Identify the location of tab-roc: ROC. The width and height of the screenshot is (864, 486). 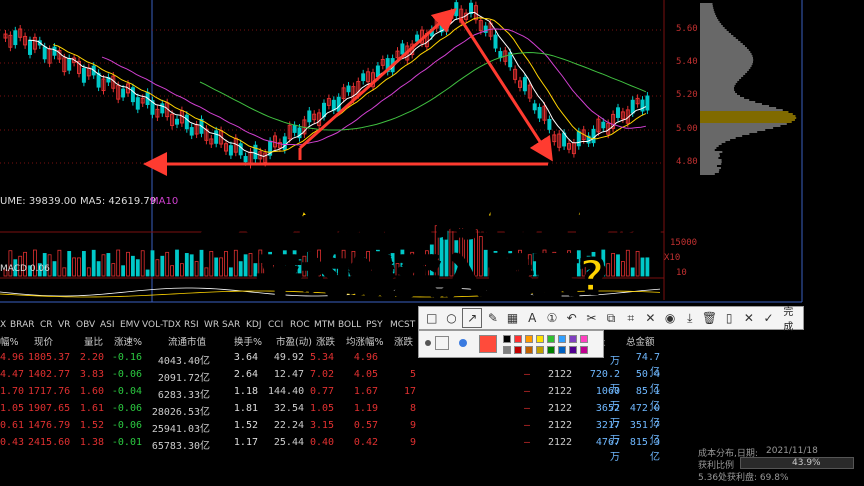
(300, 325).